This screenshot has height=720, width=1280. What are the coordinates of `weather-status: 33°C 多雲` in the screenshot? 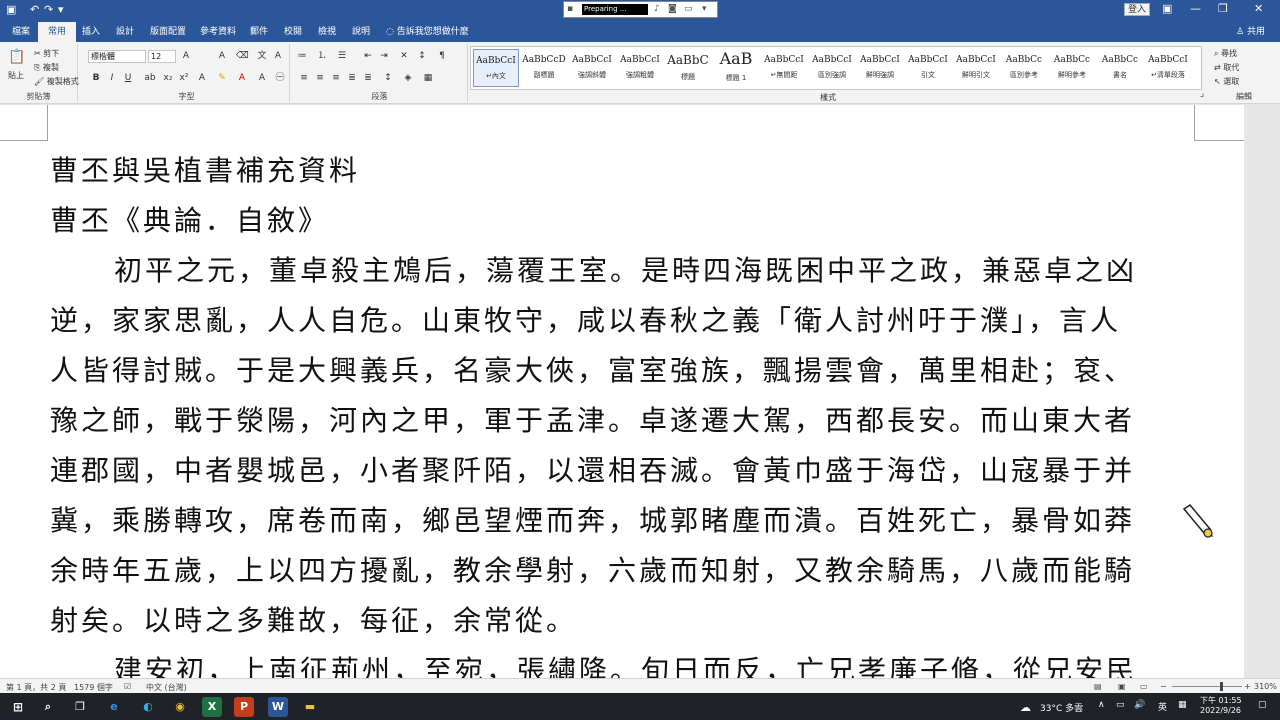 It's located at (1061, 707).